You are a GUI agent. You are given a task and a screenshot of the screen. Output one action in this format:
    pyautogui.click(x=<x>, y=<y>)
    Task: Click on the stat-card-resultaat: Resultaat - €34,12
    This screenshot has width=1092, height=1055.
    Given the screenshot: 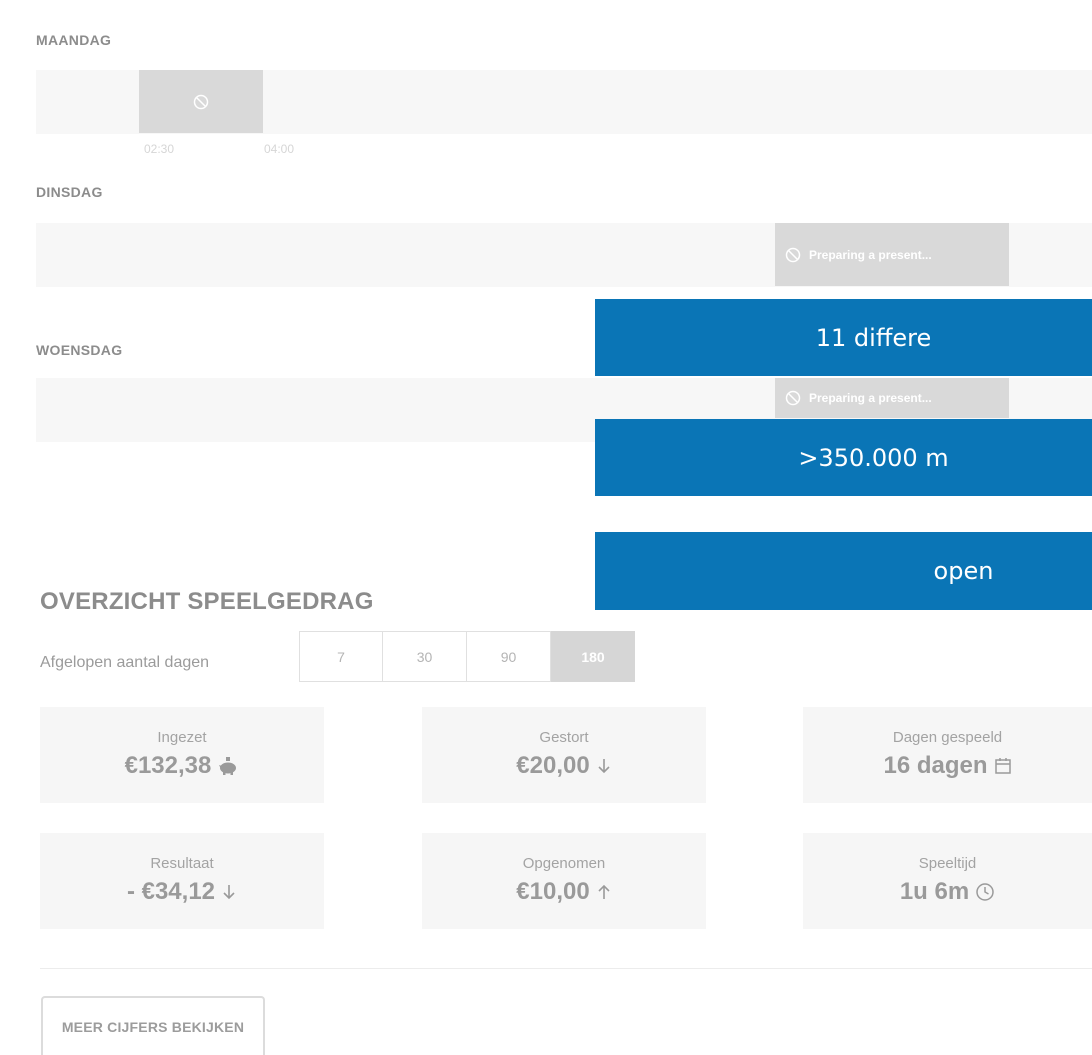 What is the action you would take?
    pyautogui.click(x=182, y=881)
    